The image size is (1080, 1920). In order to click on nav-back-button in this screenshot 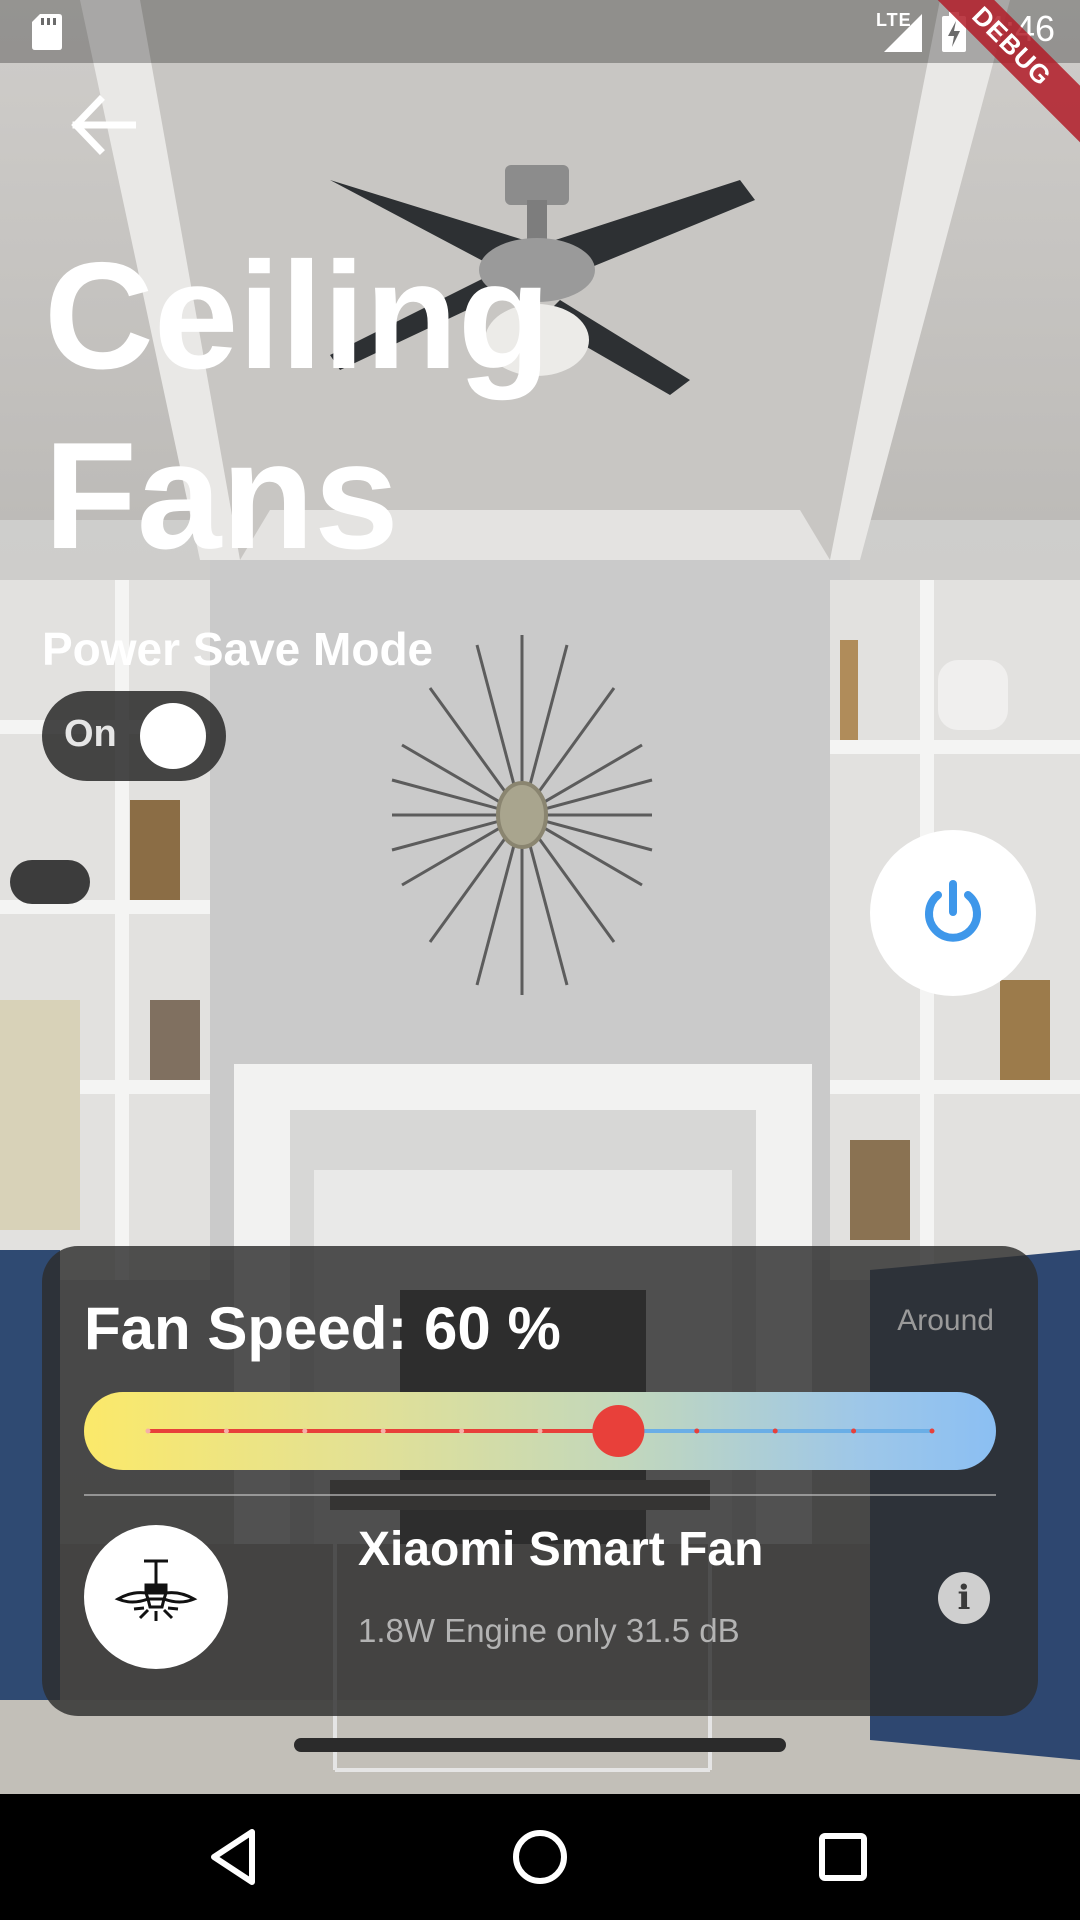, I will do `click(235, 1857)`.